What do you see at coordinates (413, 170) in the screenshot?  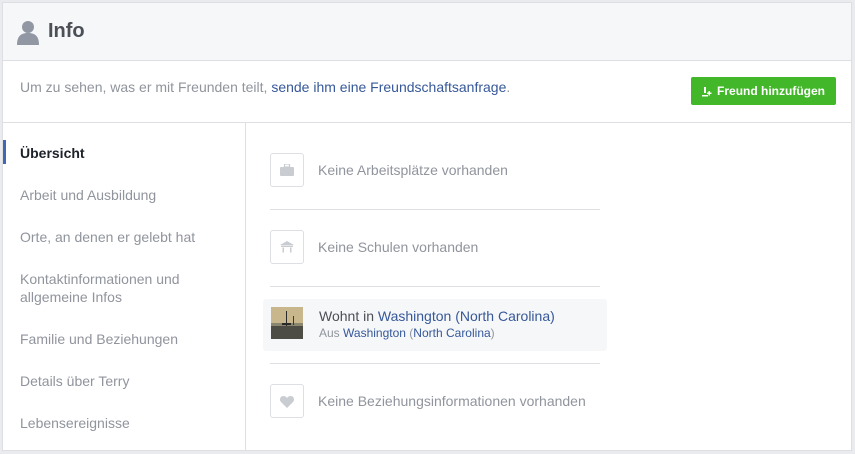 I see `work-label: Keine Arbeitsplätze vorhanden` at bounding box center [413, 170].